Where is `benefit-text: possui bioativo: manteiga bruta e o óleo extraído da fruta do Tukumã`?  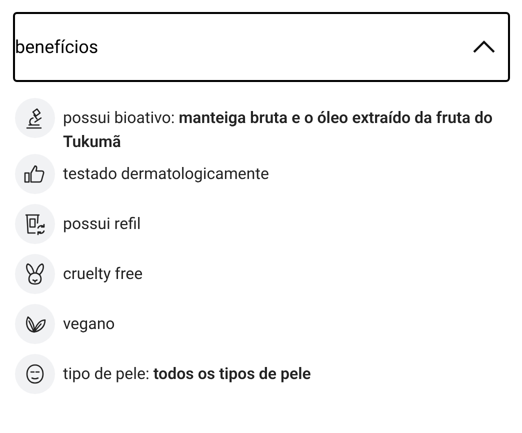
benefit-text: possui bioativo: manteiga bruta e o óleo extraído da fruta do Tukumã is located at coordinates (278, 130).